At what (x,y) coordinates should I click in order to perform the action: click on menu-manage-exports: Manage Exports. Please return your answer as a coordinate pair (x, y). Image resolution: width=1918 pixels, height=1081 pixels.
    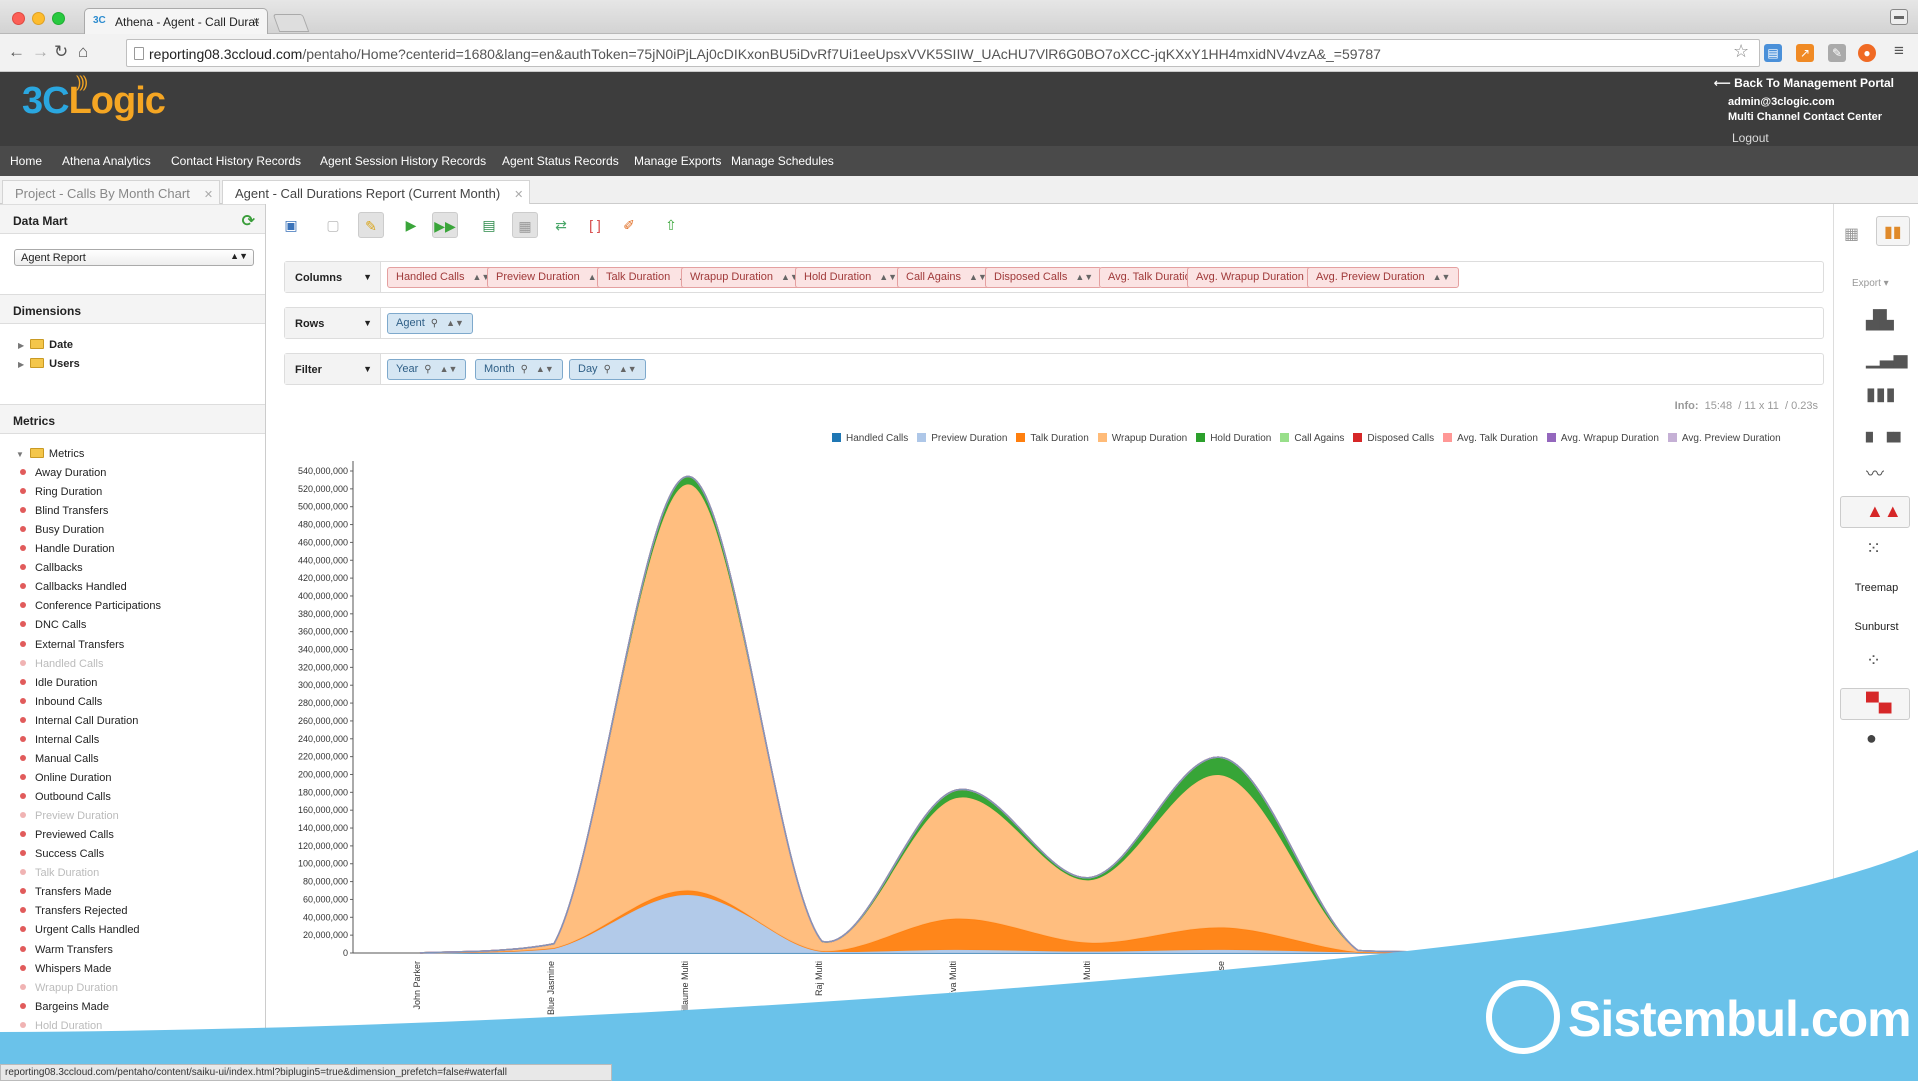
    Looking at the image, I should click on (677, 161).